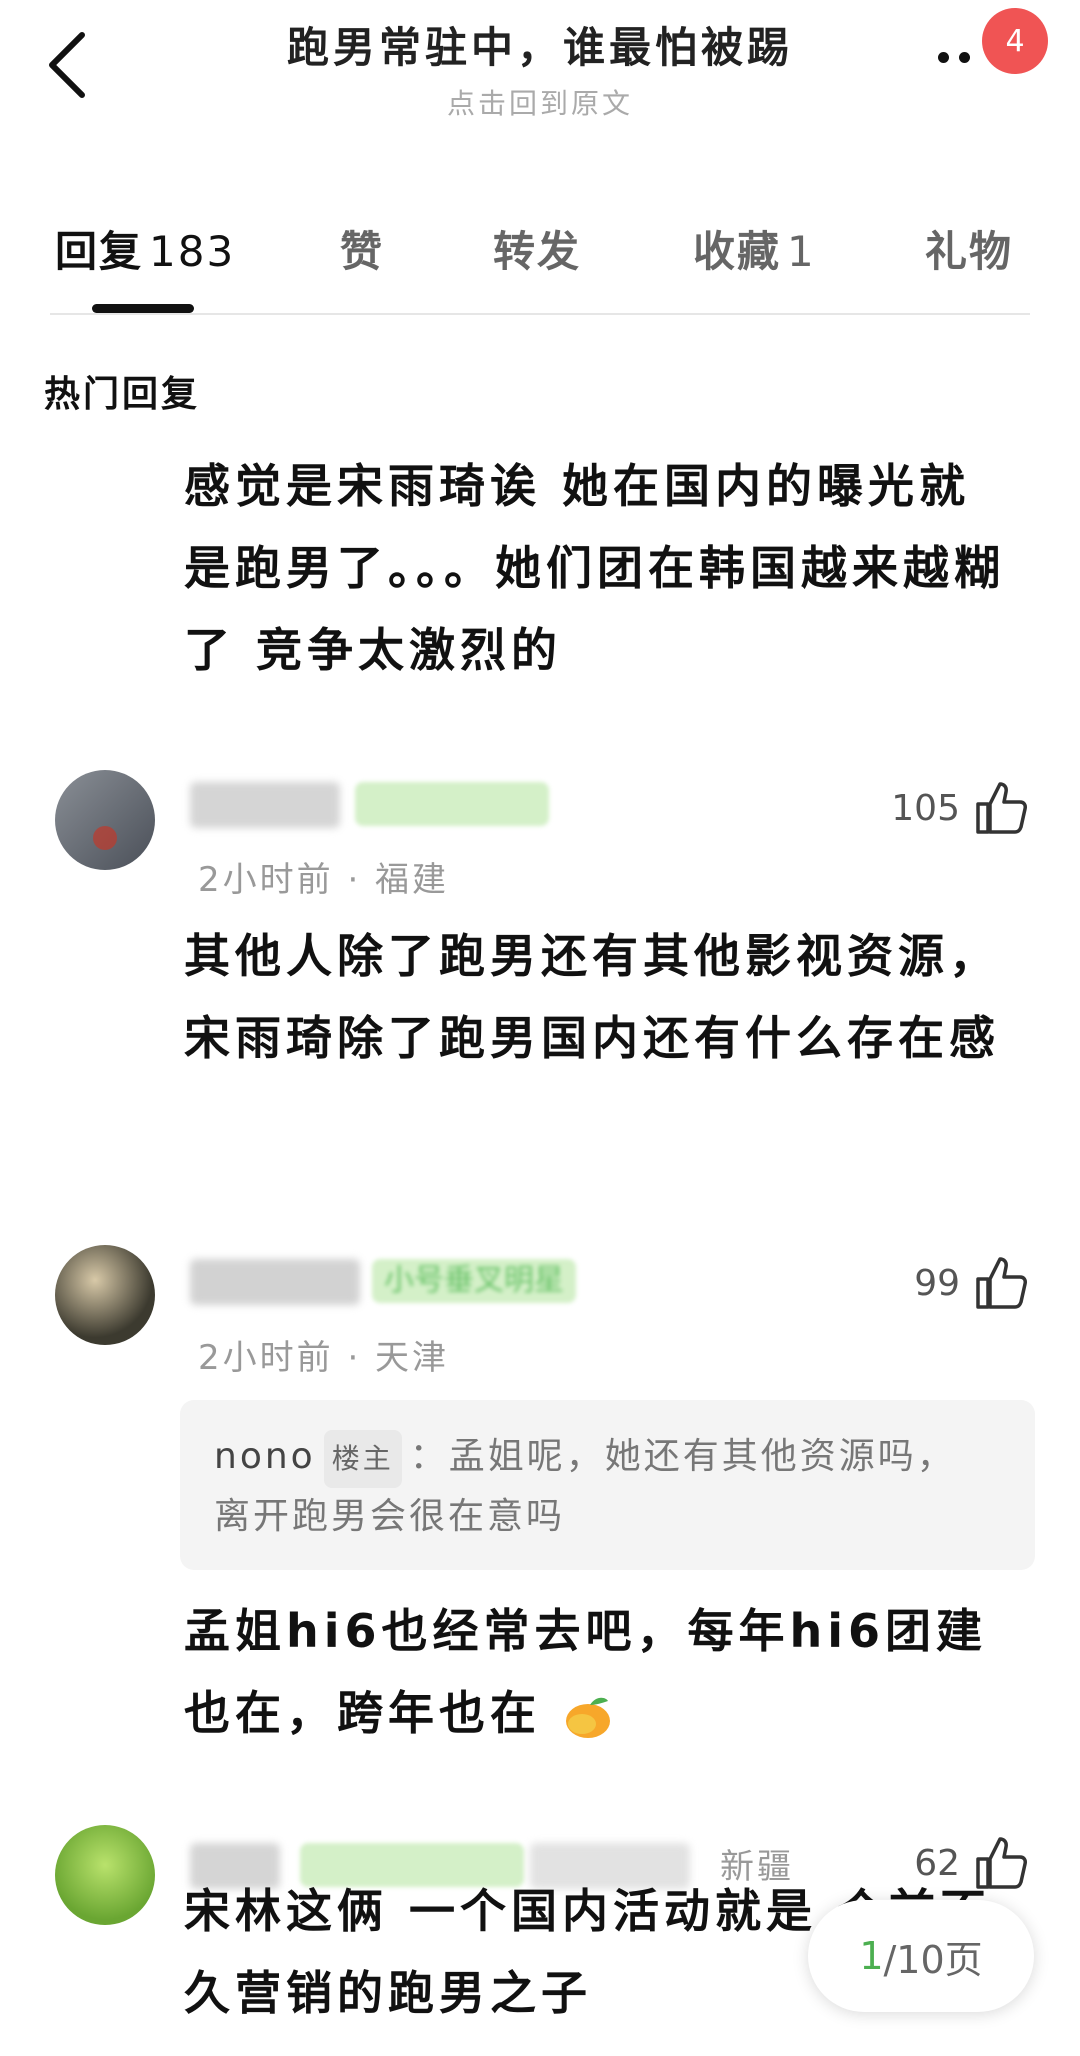 This screenshot has height=2056, width=1080. I want to click on quoted-reply-text: nono 楼主 ：孟姐呢，她还有其他资源吗，离开跑男会很在意吗, so click(604, 1487).